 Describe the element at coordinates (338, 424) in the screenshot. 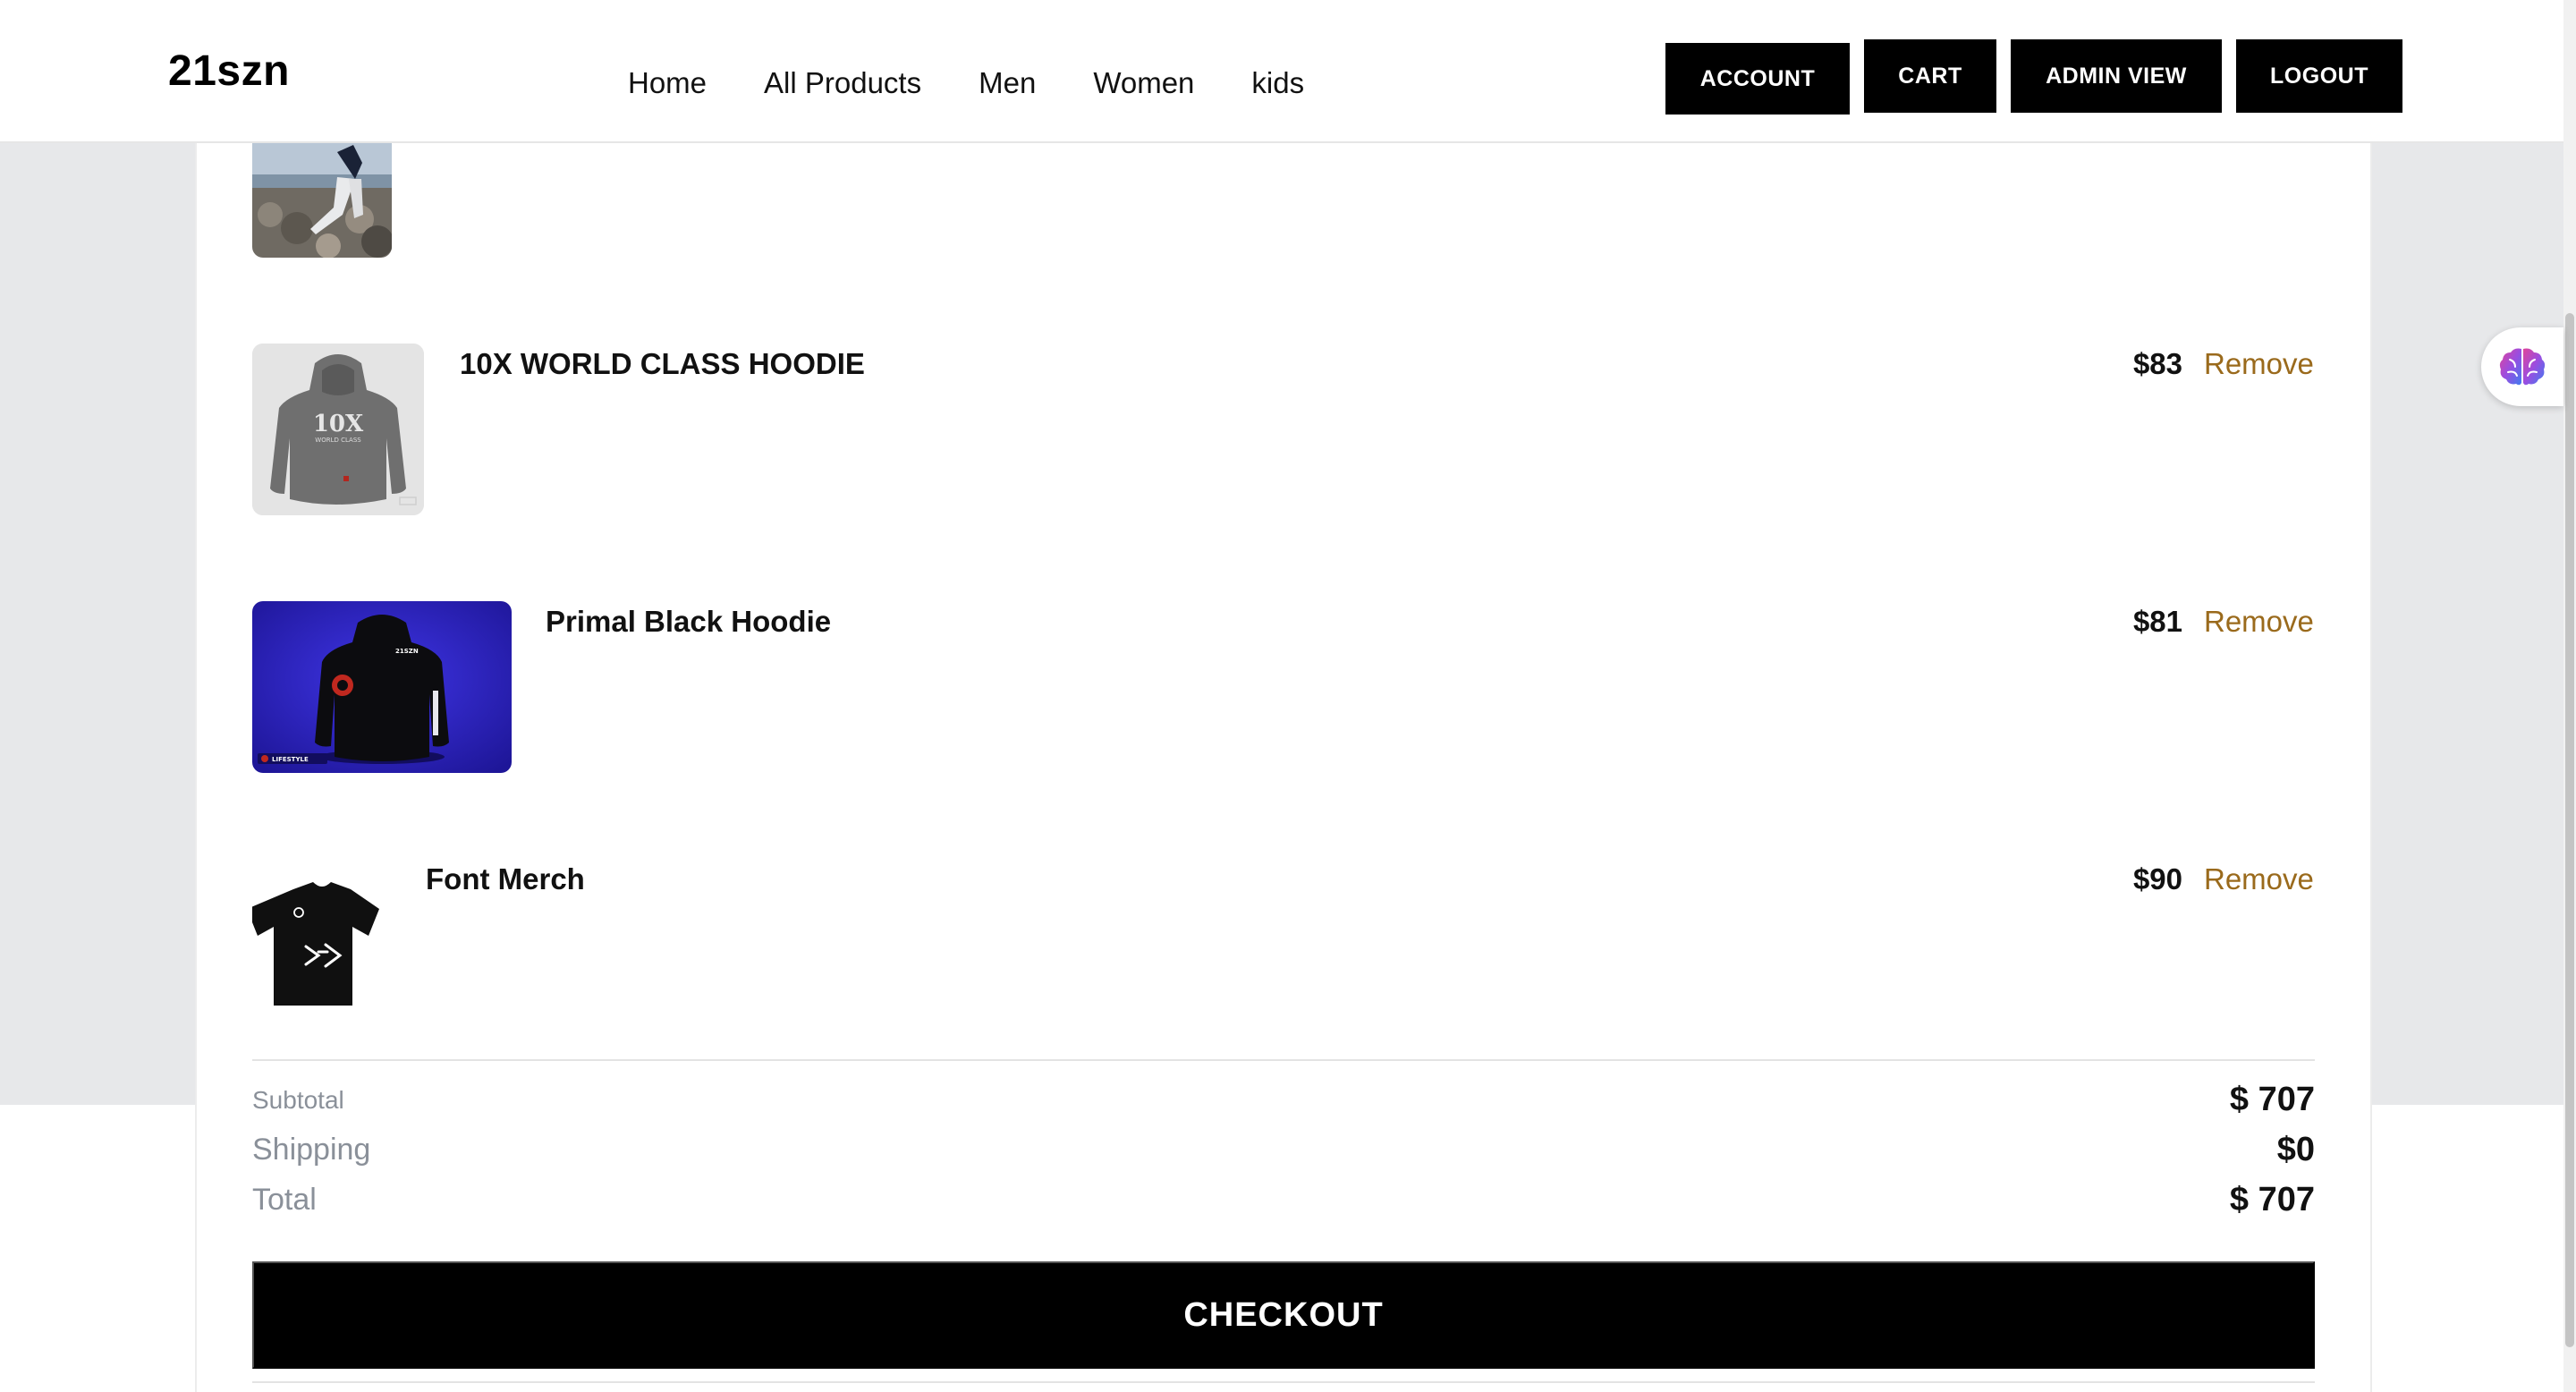

I see `hoodie-print-text: 10X` at that location.